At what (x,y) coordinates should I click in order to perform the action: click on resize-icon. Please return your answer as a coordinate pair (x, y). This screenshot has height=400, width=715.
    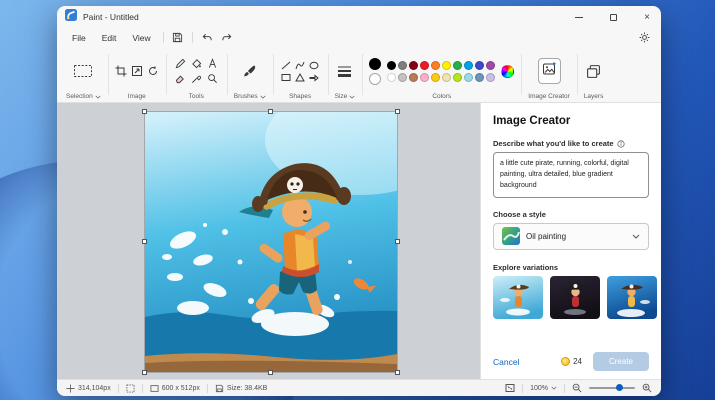
    Looking at the image, I should click on (137, 71).